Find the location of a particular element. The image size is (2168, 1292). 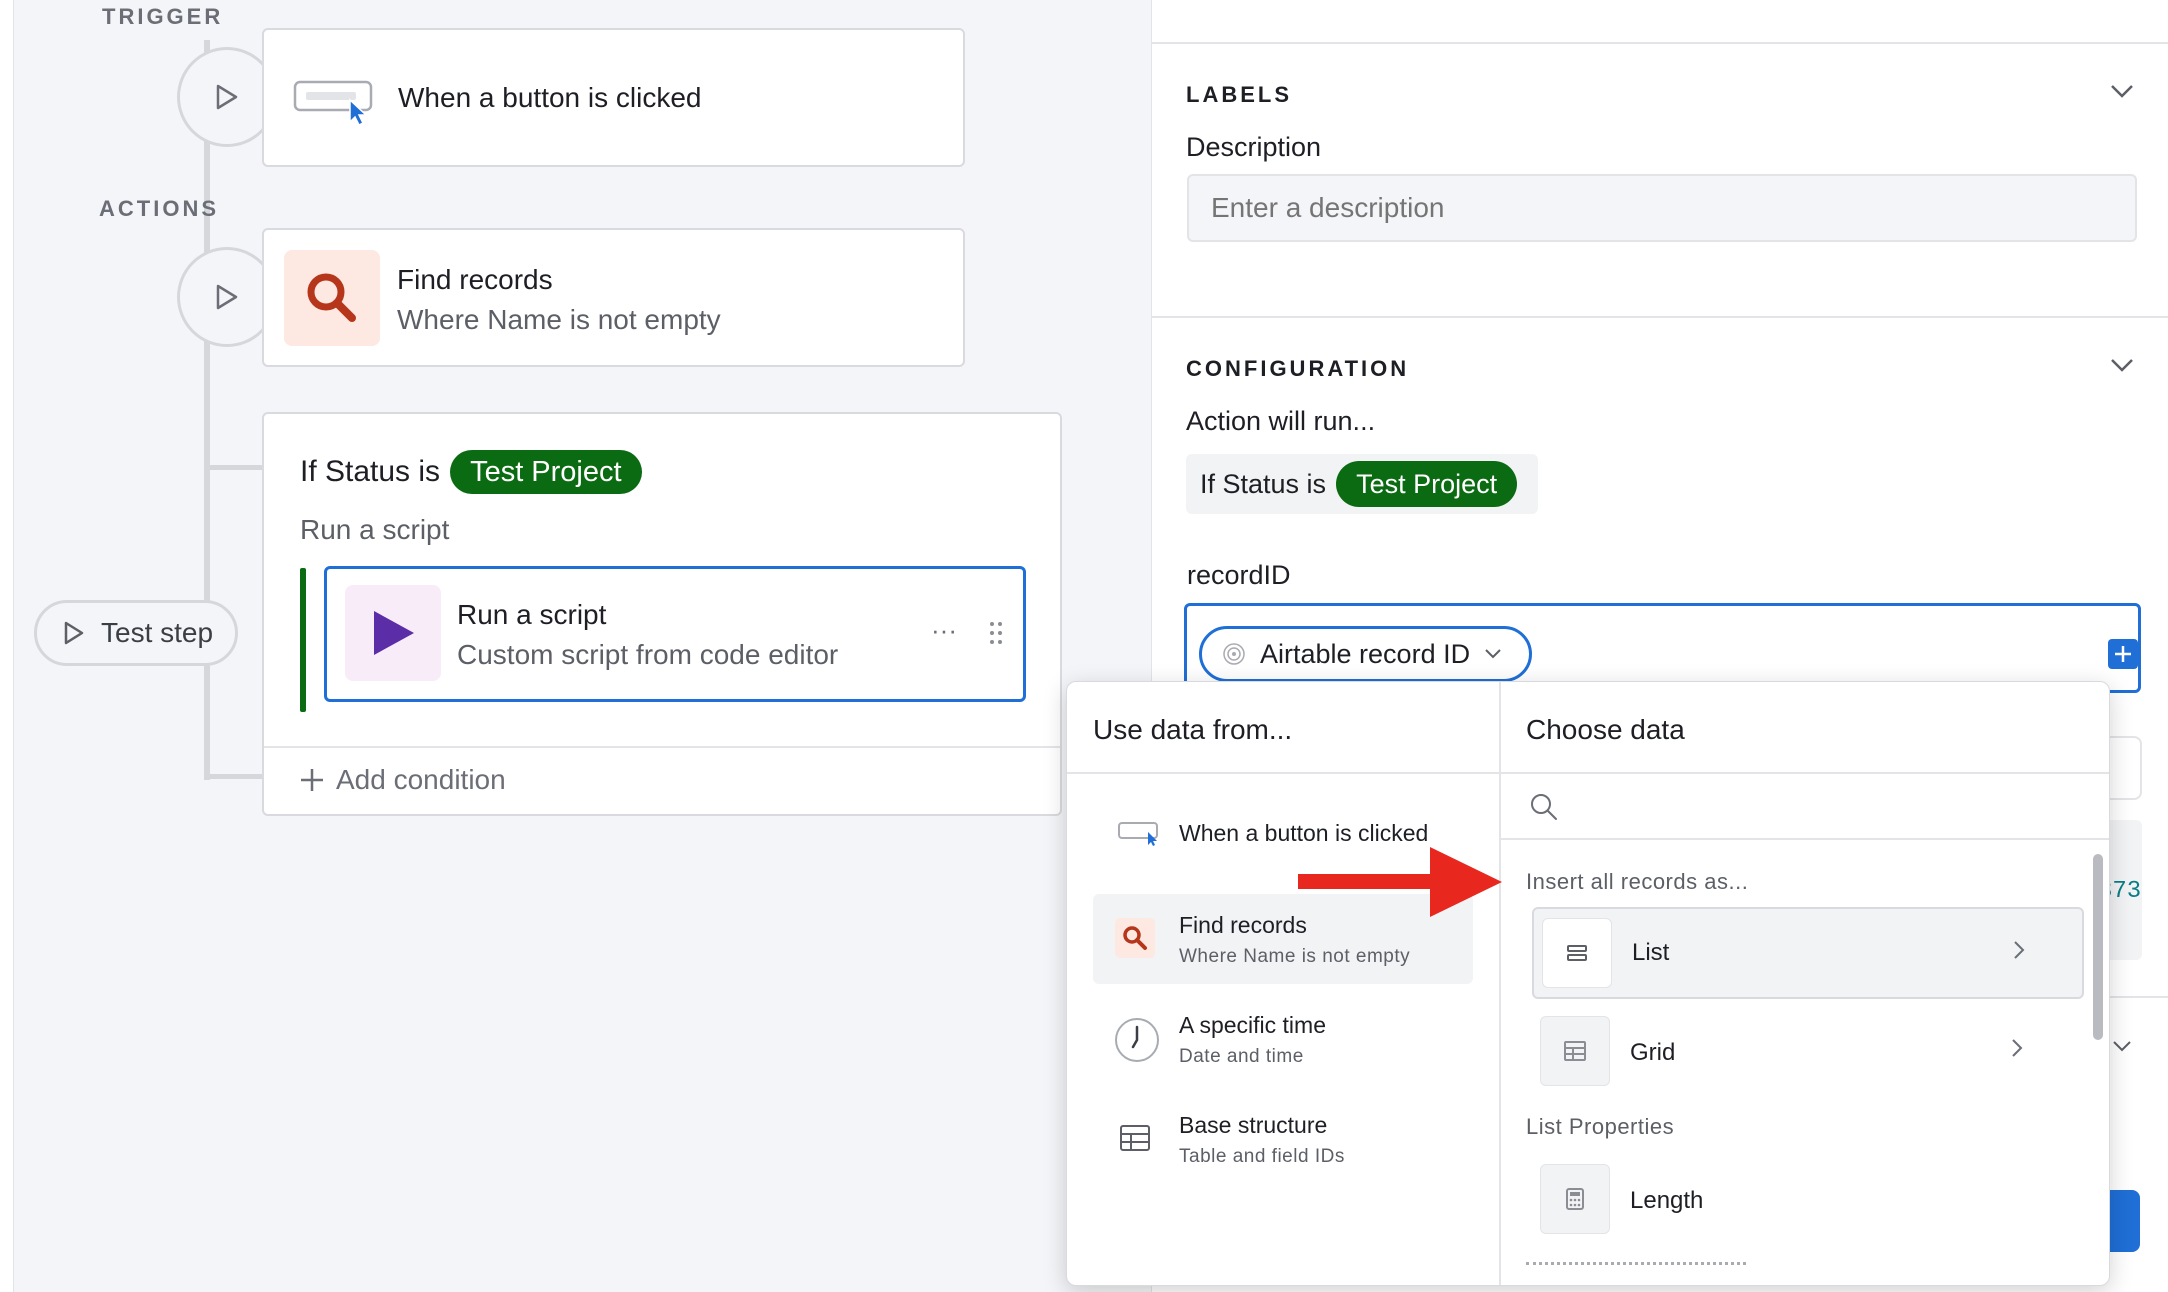

source-subtitle: Where Name is not empty is located at coordinates (1295, 956).